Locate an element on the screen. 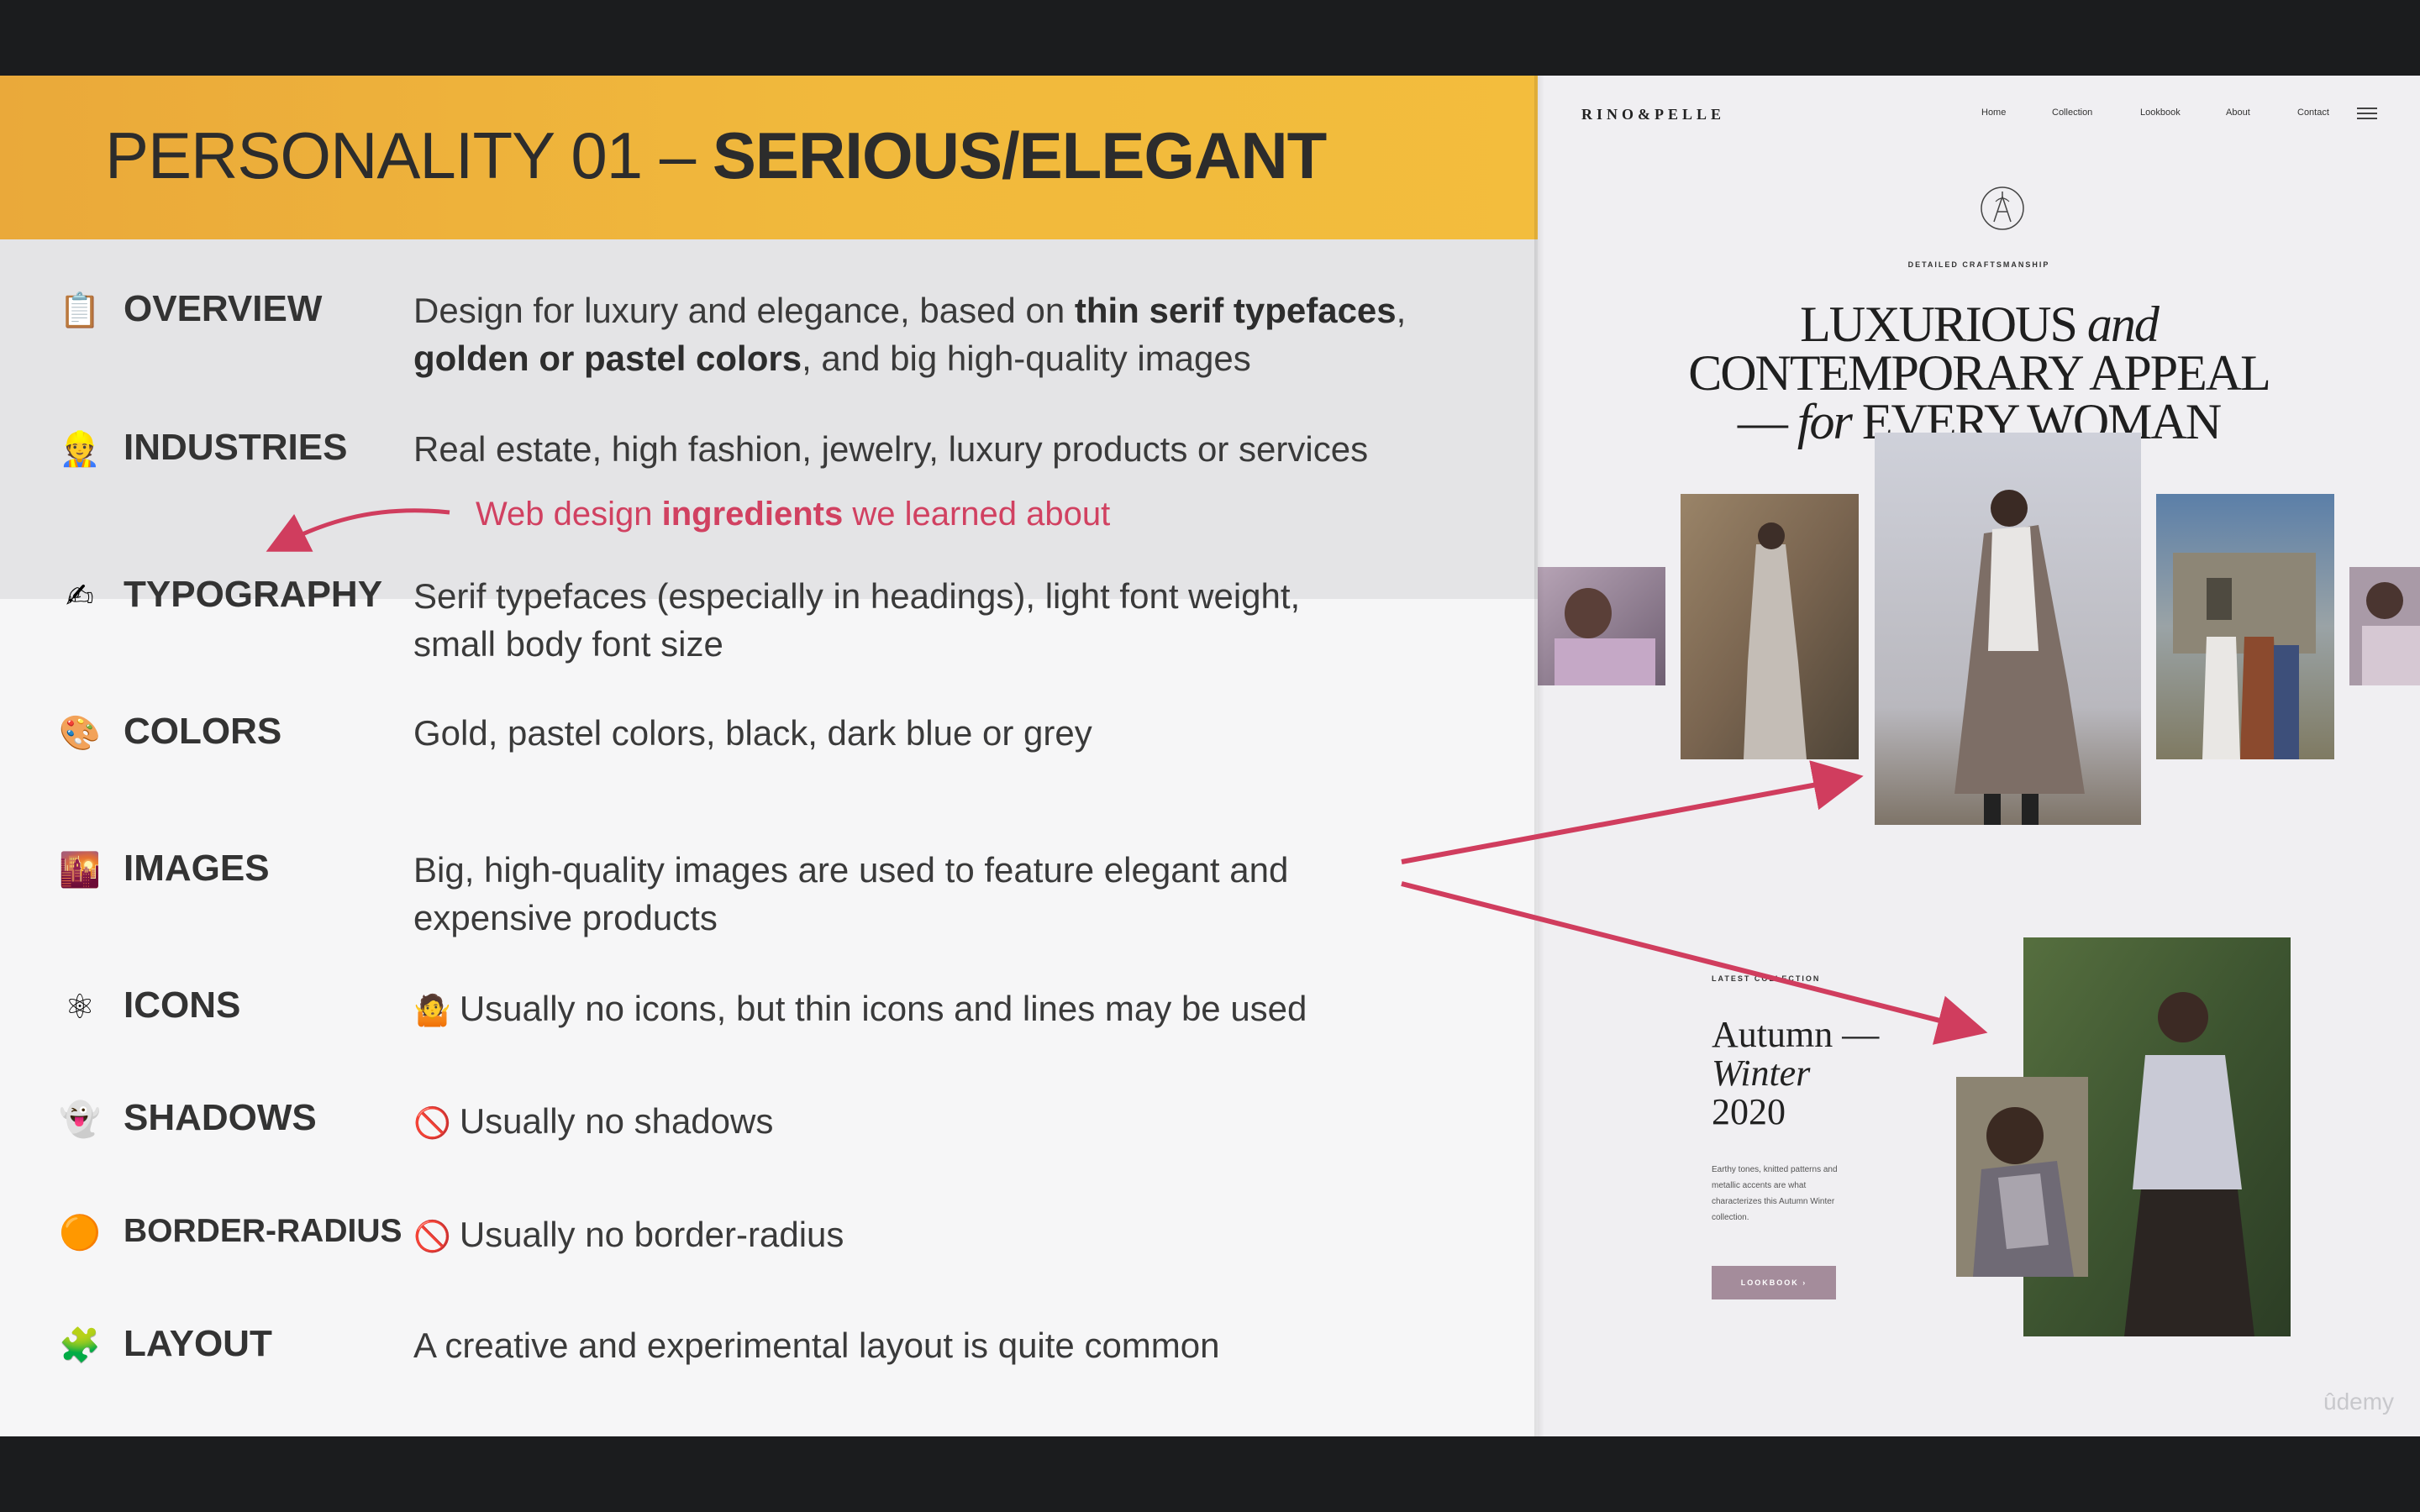  letterbox-bottom is located at coordinates (1210, 1474).